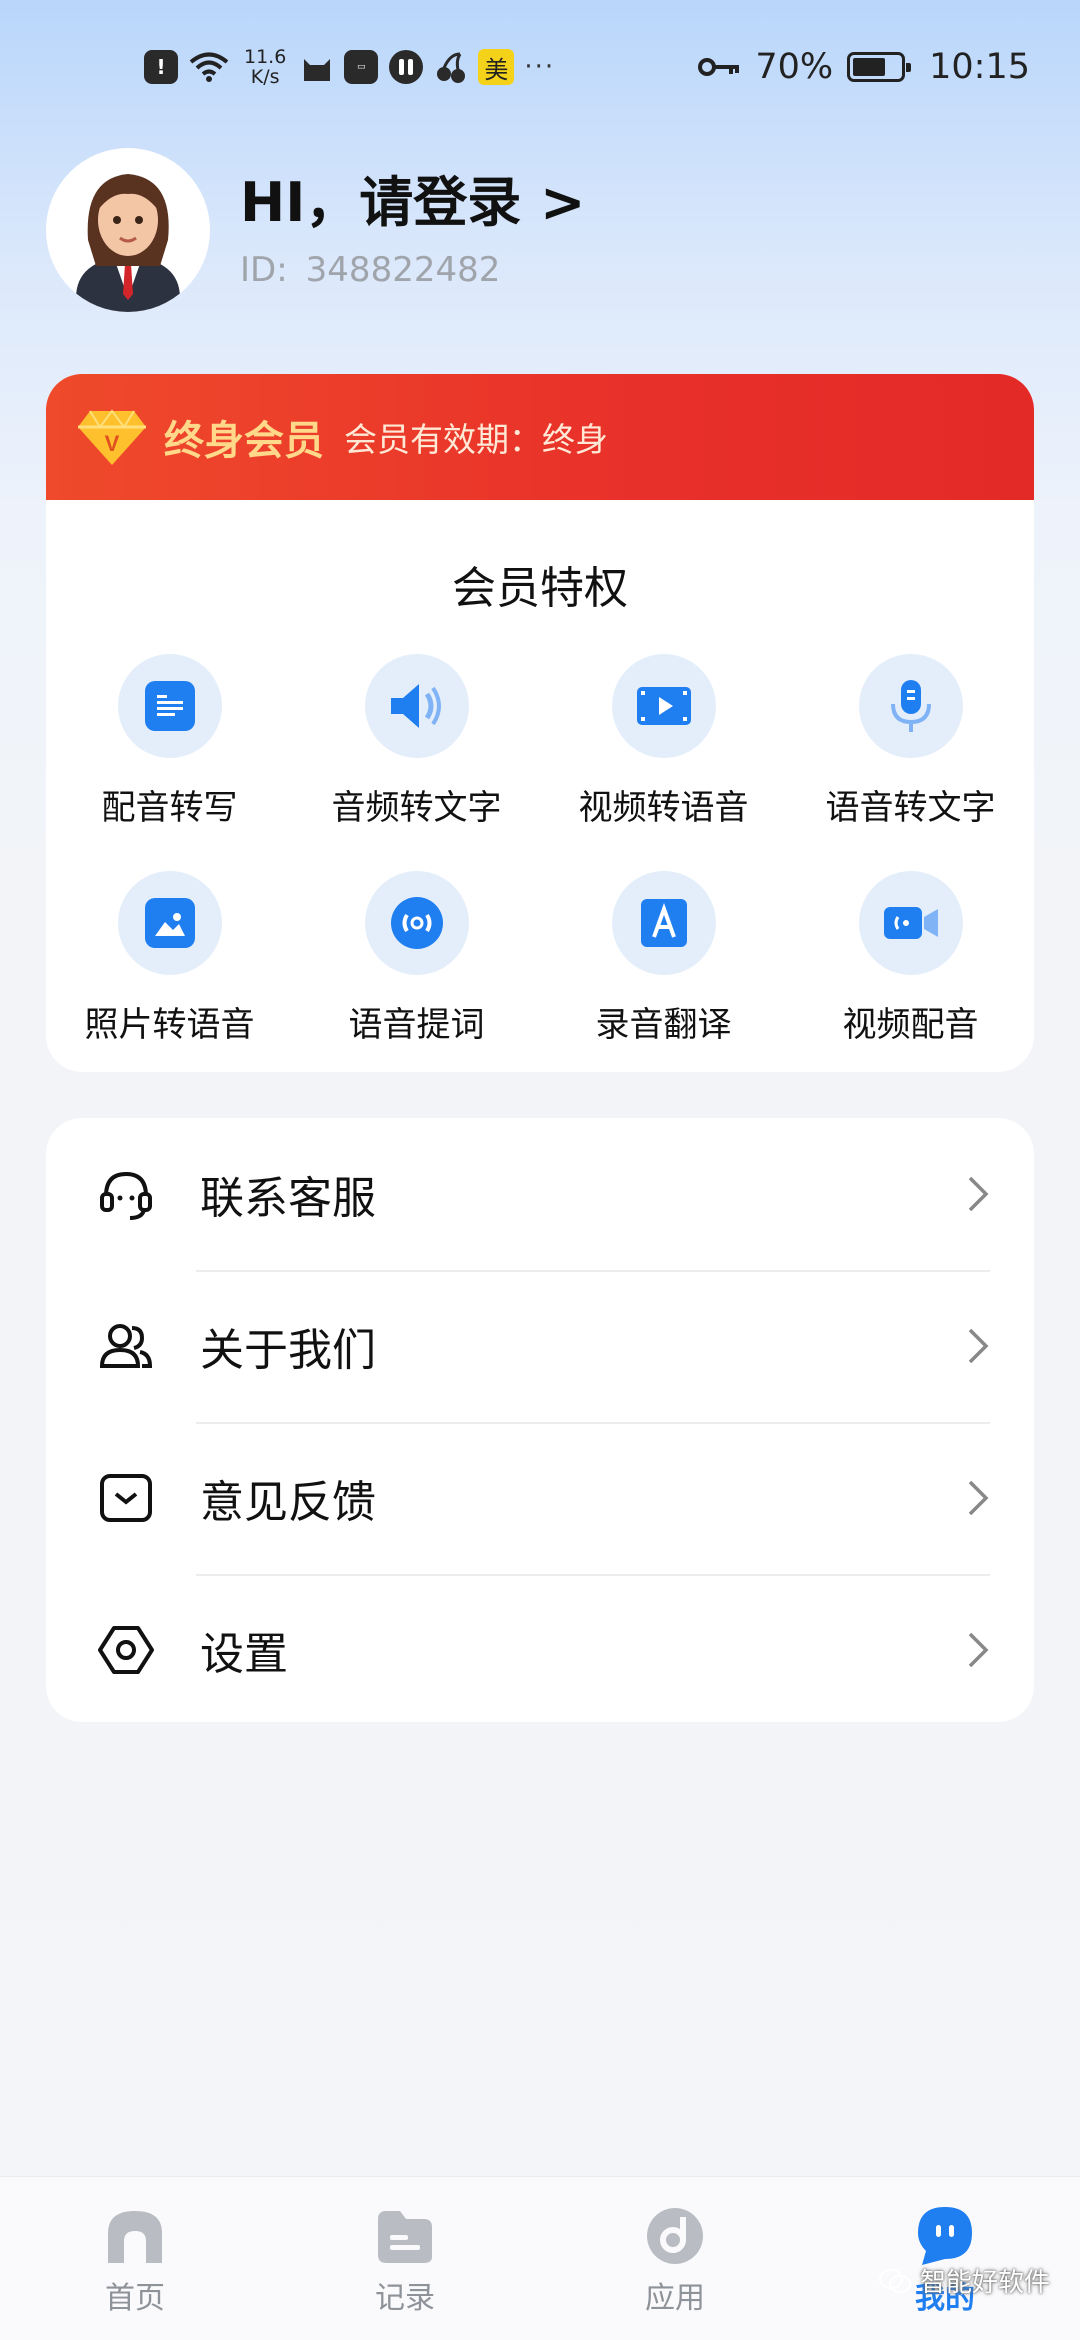  I want to click on menu-item-label: 意见反馈, so click(288, 1502).